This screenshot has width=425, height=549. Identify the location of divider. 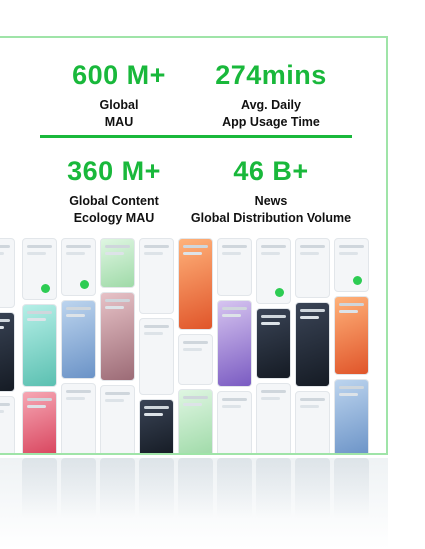
(196, 136).